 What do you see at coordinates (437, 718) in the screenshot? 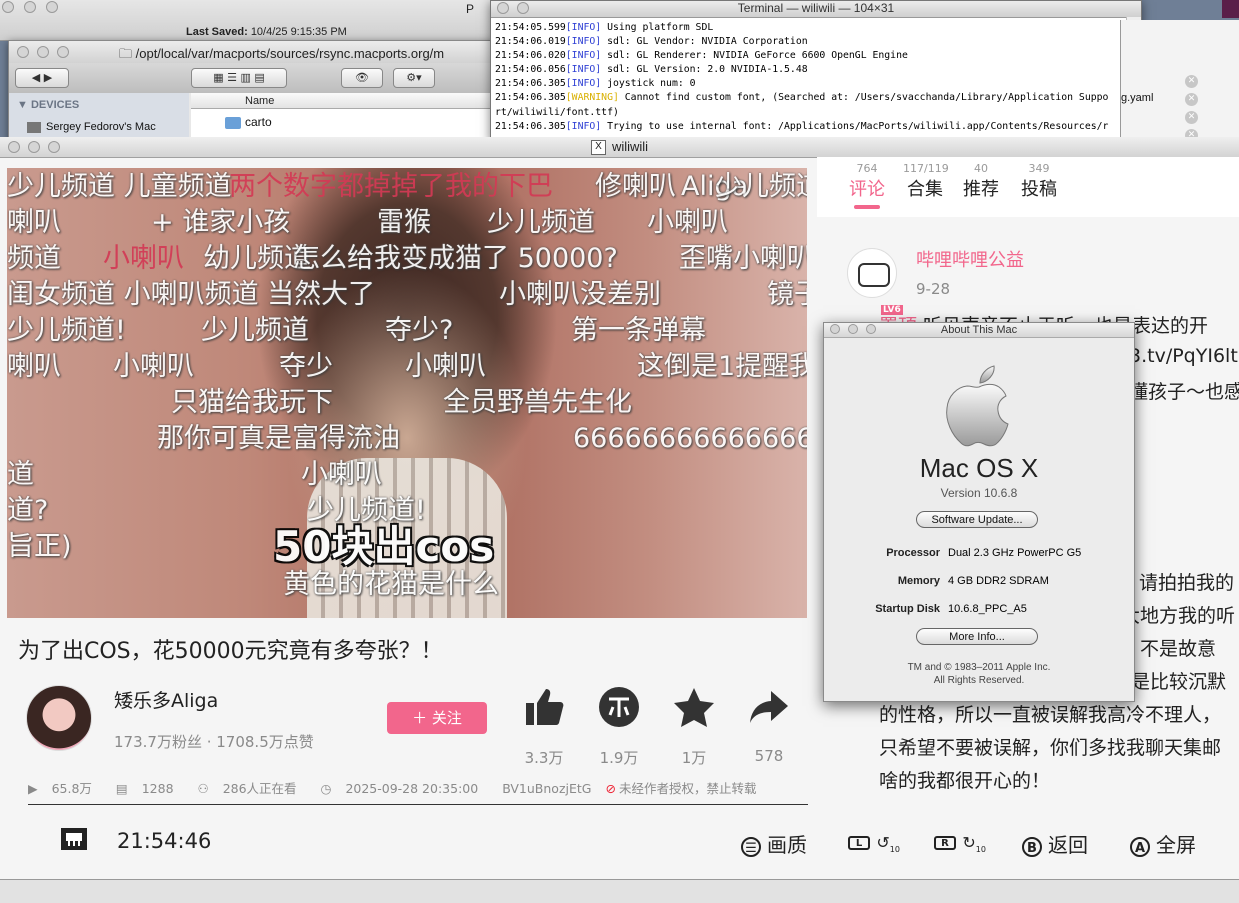
I see `follow-button: ＋ 关注` at bounding box center [437, 718].